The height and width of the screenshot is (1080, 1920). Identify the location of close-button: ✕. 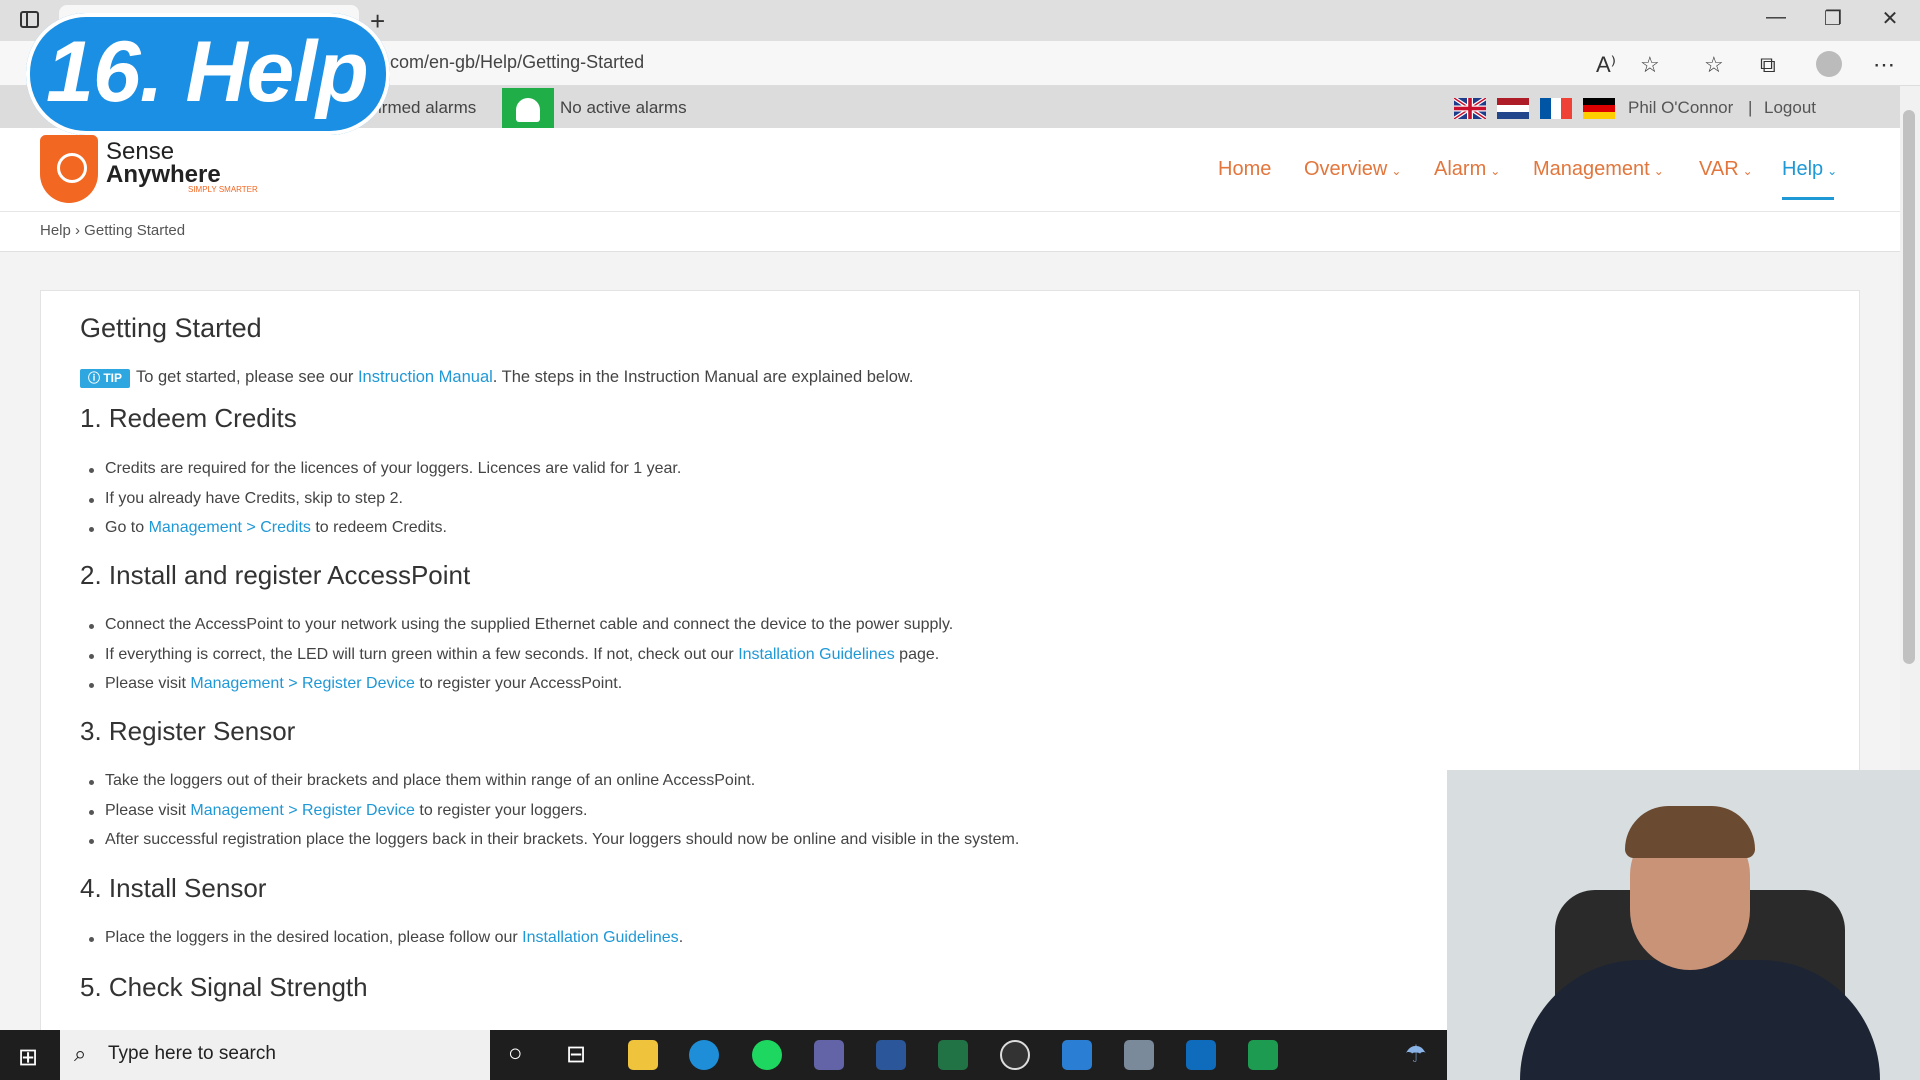
(1890, 18).